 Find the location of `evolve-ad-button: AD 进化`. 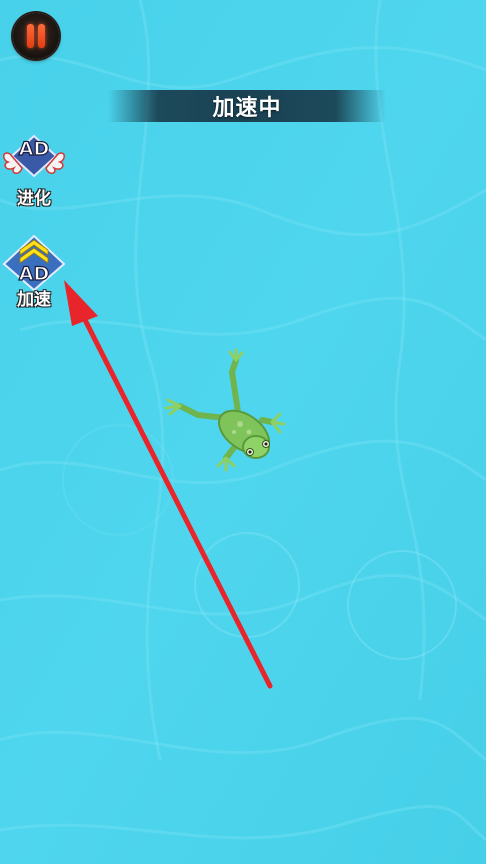

evolve-ad-button: AD 进化 is located at coordinates (34, 170).